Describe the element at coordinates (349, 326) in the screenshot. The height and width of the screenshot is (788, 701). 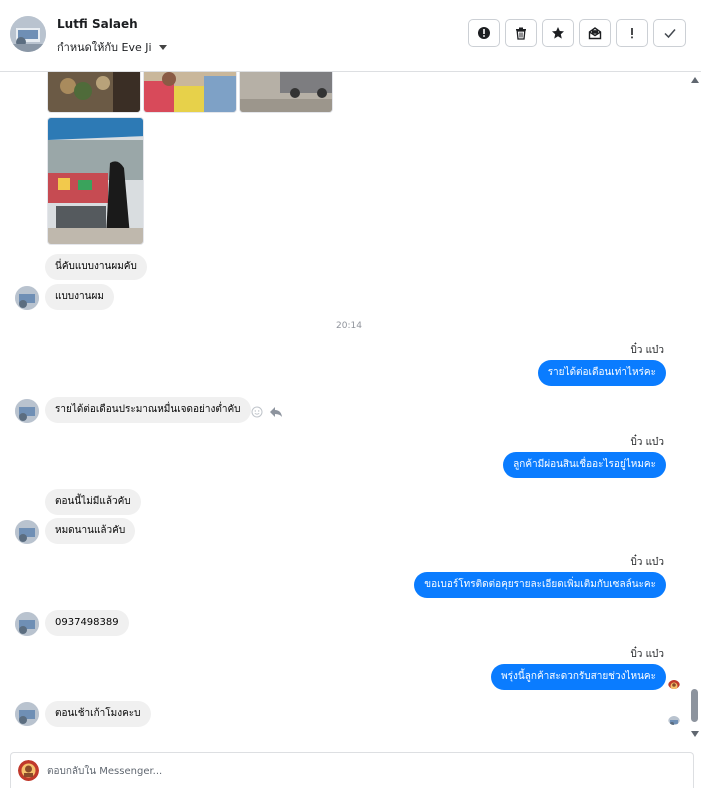
I see `message-timestamp: 20:14` at that location.